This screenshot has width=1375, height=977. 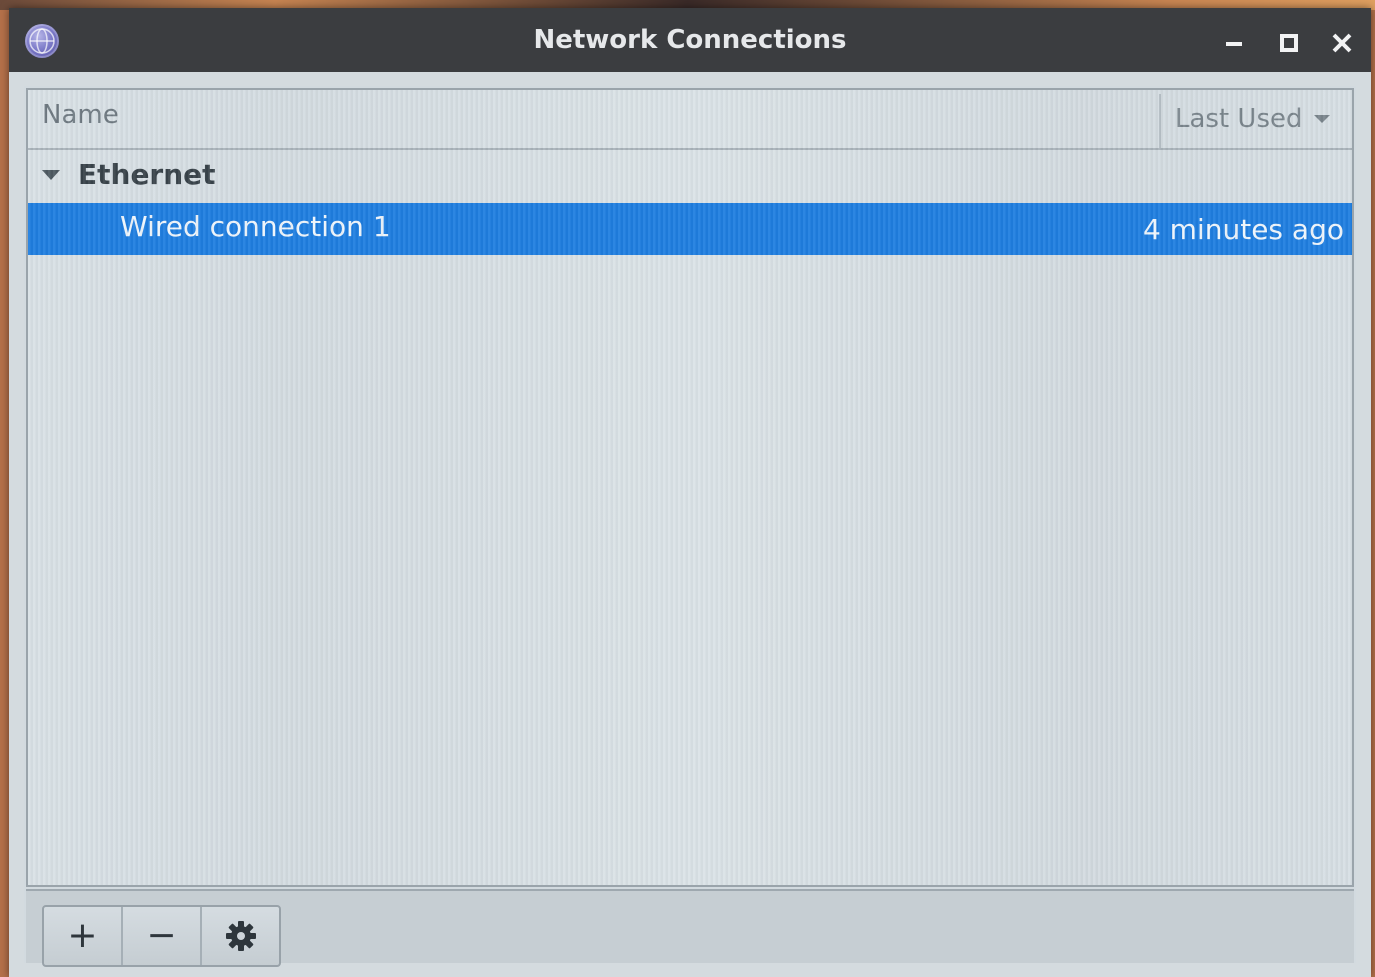 What do you see at coordinates (51, 175) in the screenshot?
I see `expander-arrow-icon` at bounding box center [51, 175].